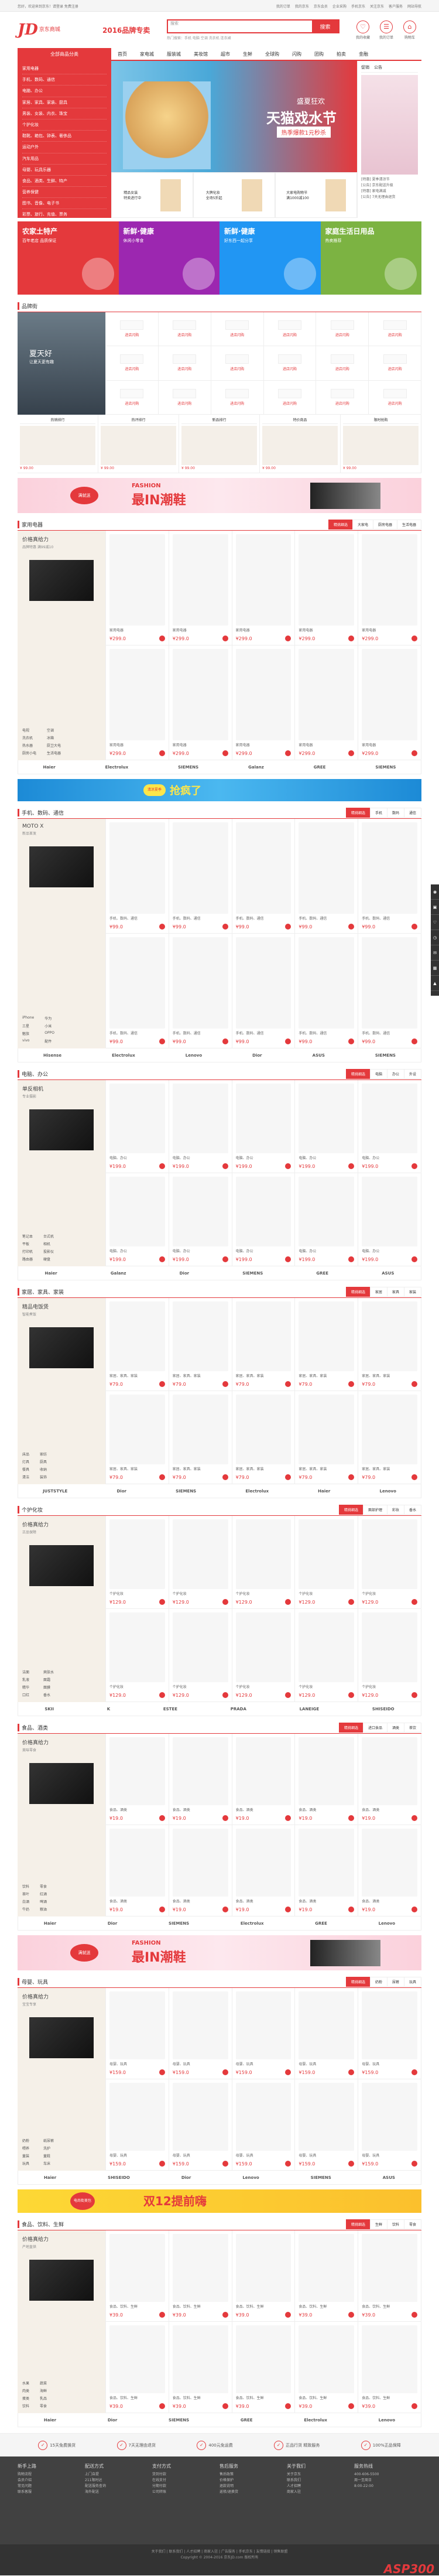 This screenshot has width=439, height=2576. What do you see at coordinates (124, 1055) in the screenshot?
I see `brand-logo-text: Electrolux` at bounding box center [124, 1055].